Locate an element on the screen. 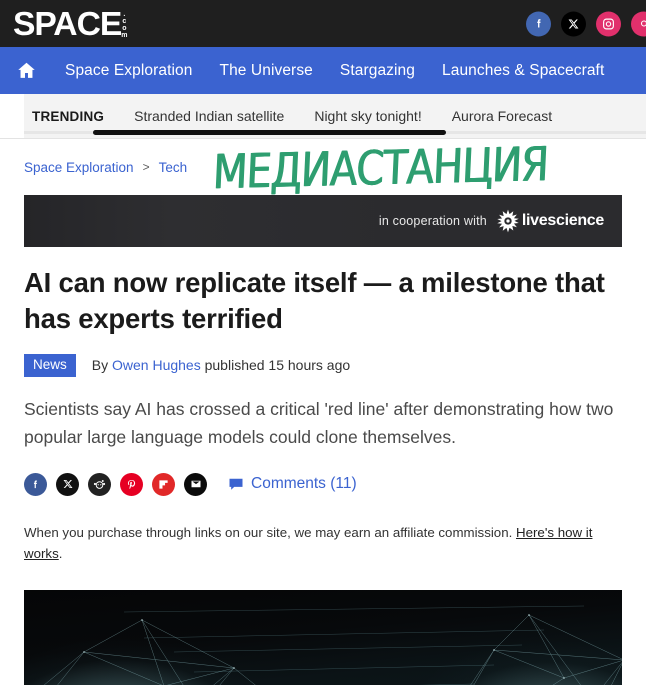 The height and width of the screenshot is (685, 646). trending-label: TRENDING is located at coordinates (68, 116).